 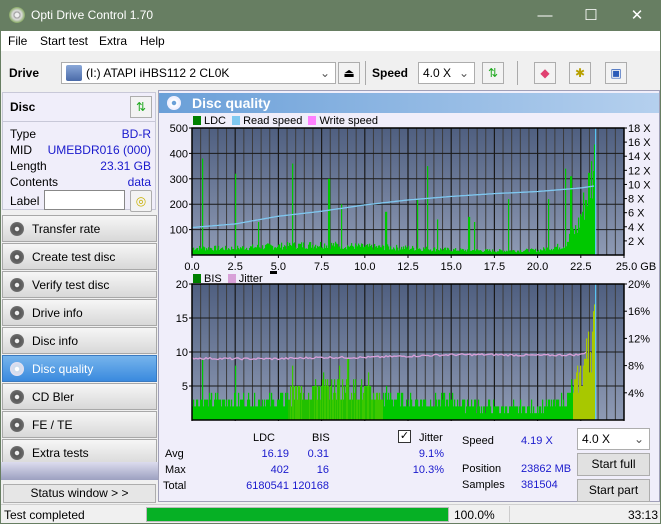 I want to click on start-part-button: Start part, so click(x=613, y=490).